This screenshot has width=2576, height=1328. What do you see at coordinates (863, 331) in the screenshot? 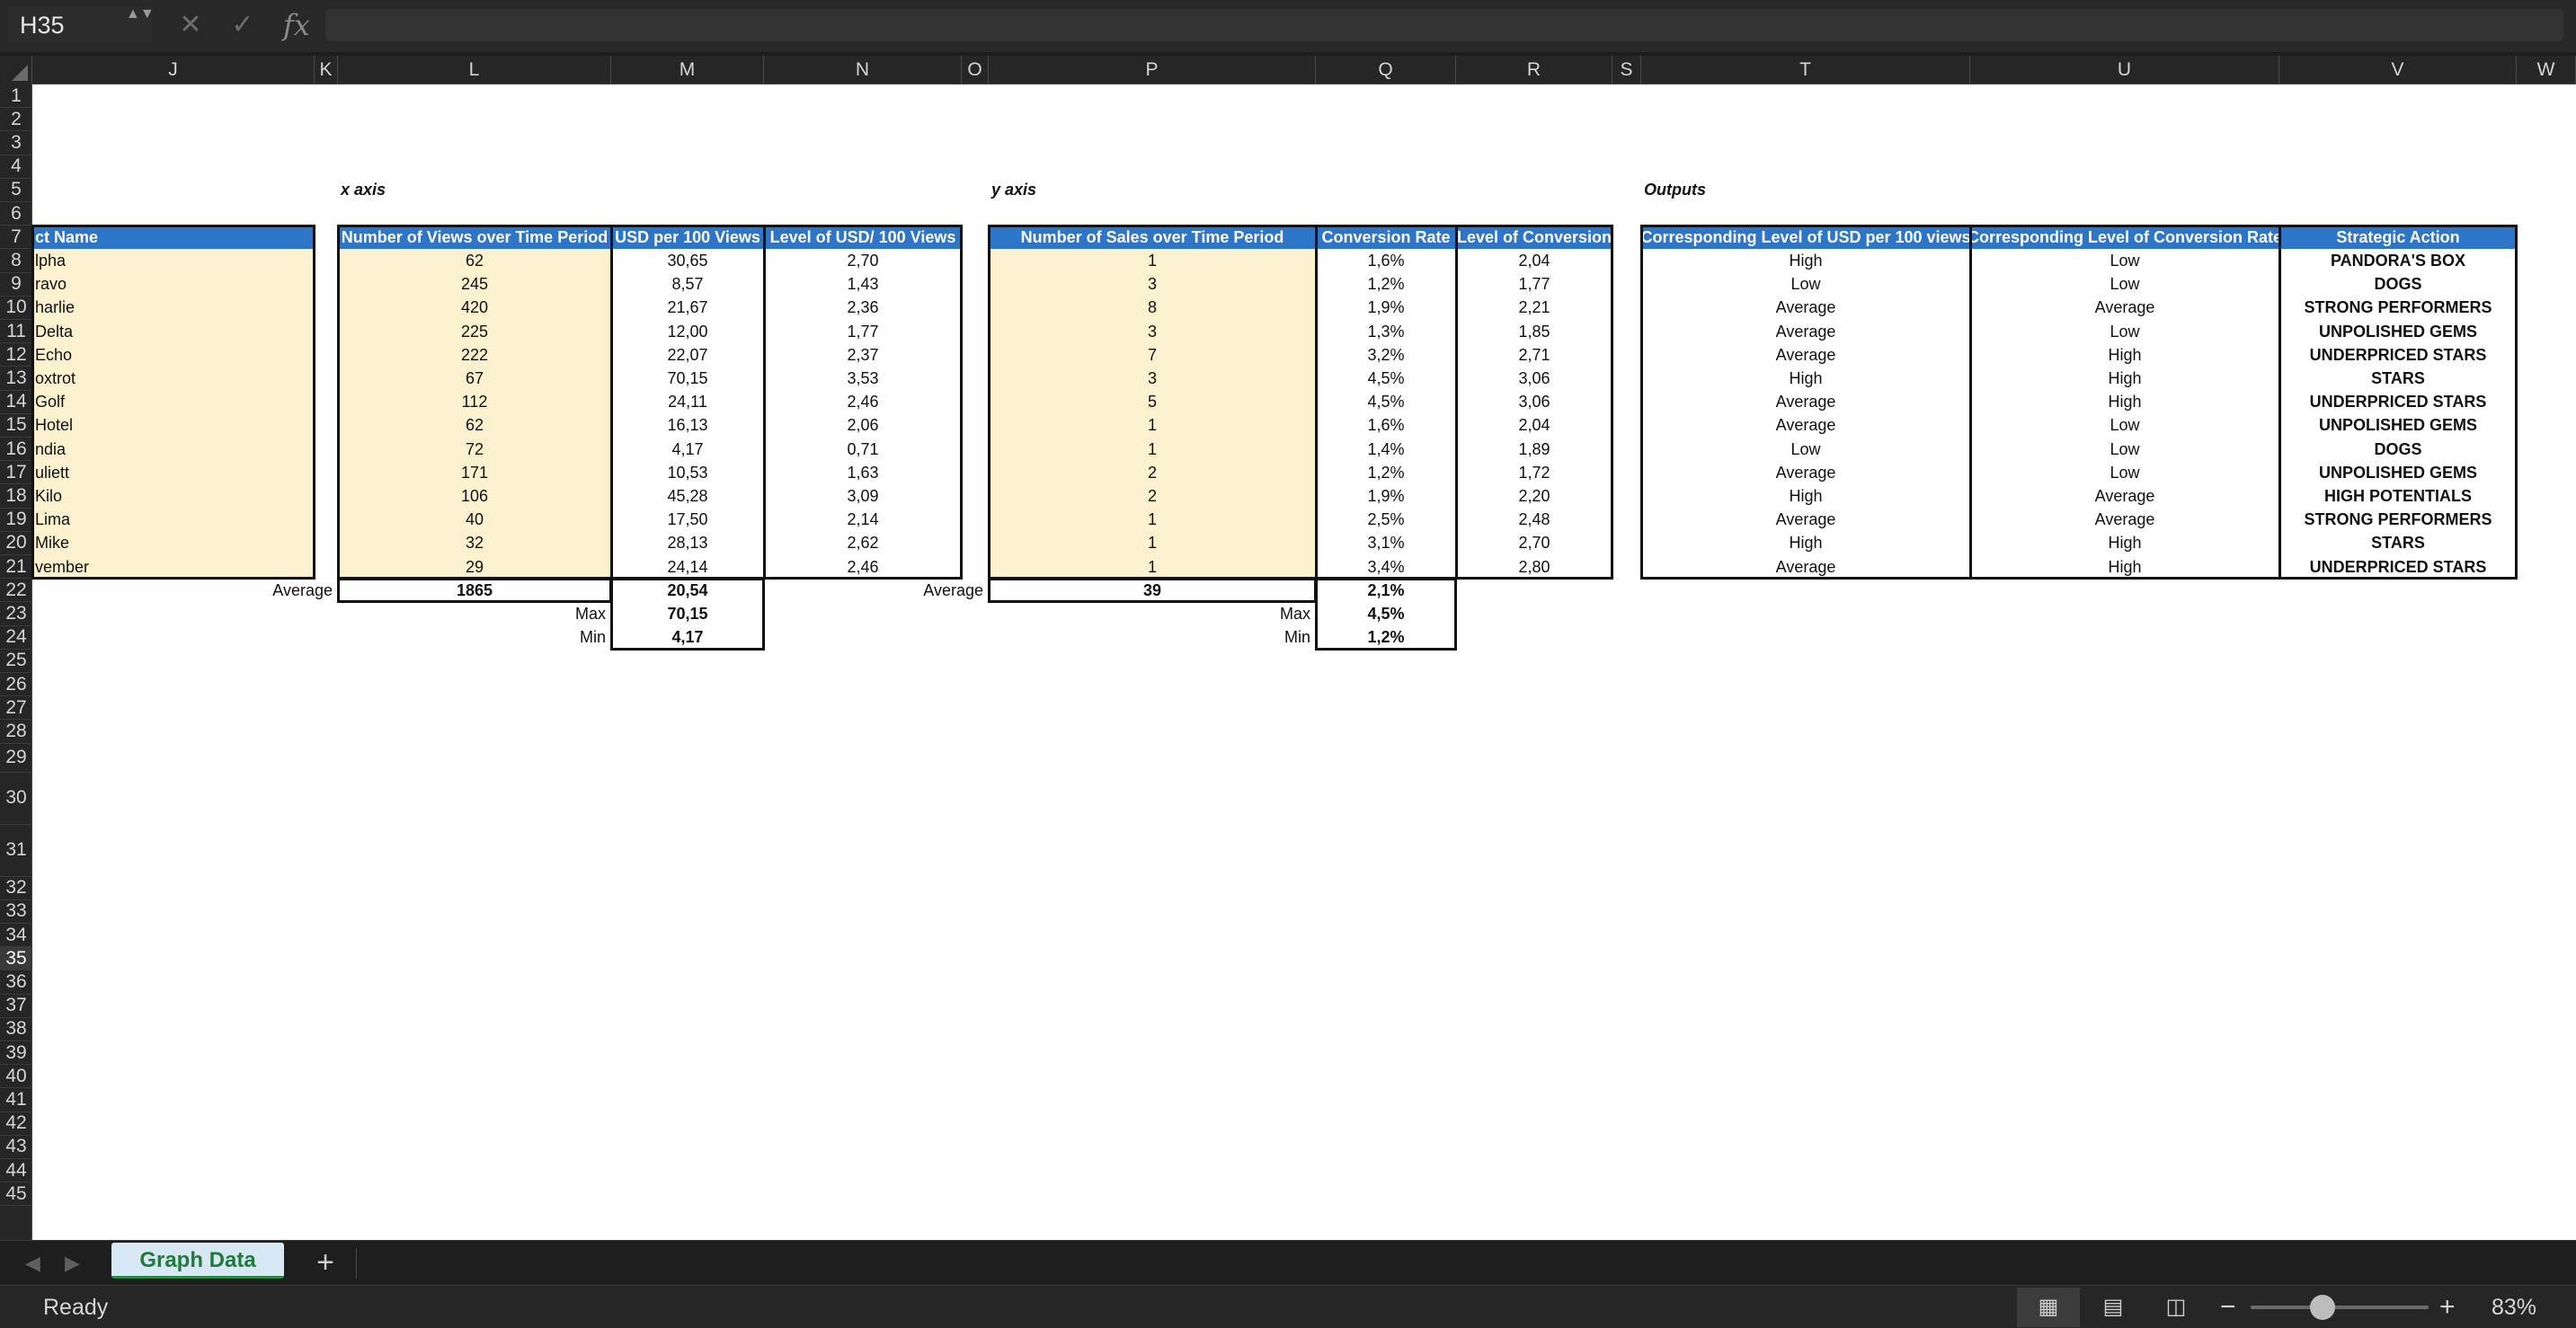
I see `level-usd-cell: 1,77` at bounding box center [863, 331].